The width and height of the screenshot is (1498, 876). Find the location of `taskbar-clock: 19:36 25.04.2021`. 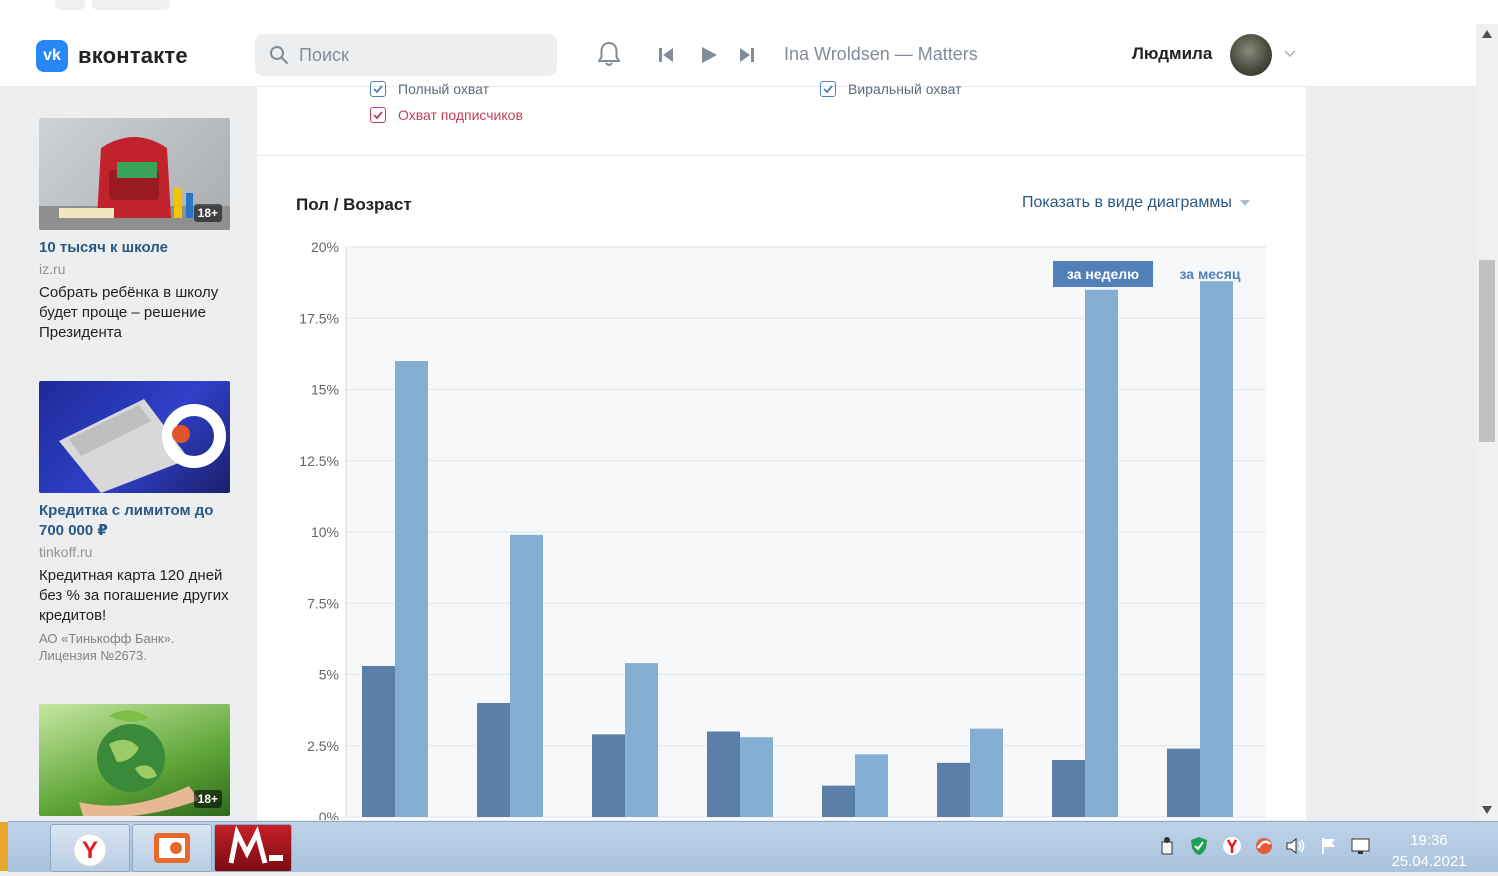

taskbar-clock: 19:36 25.04.2021 is located at coordinates (1429, 851).